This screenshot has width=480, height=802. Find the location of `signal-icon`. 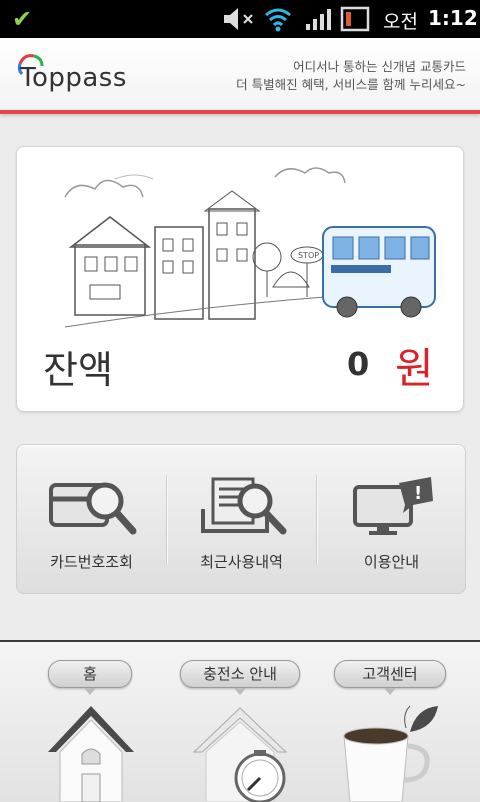

signal-icon is located at coordinates (318, 19).